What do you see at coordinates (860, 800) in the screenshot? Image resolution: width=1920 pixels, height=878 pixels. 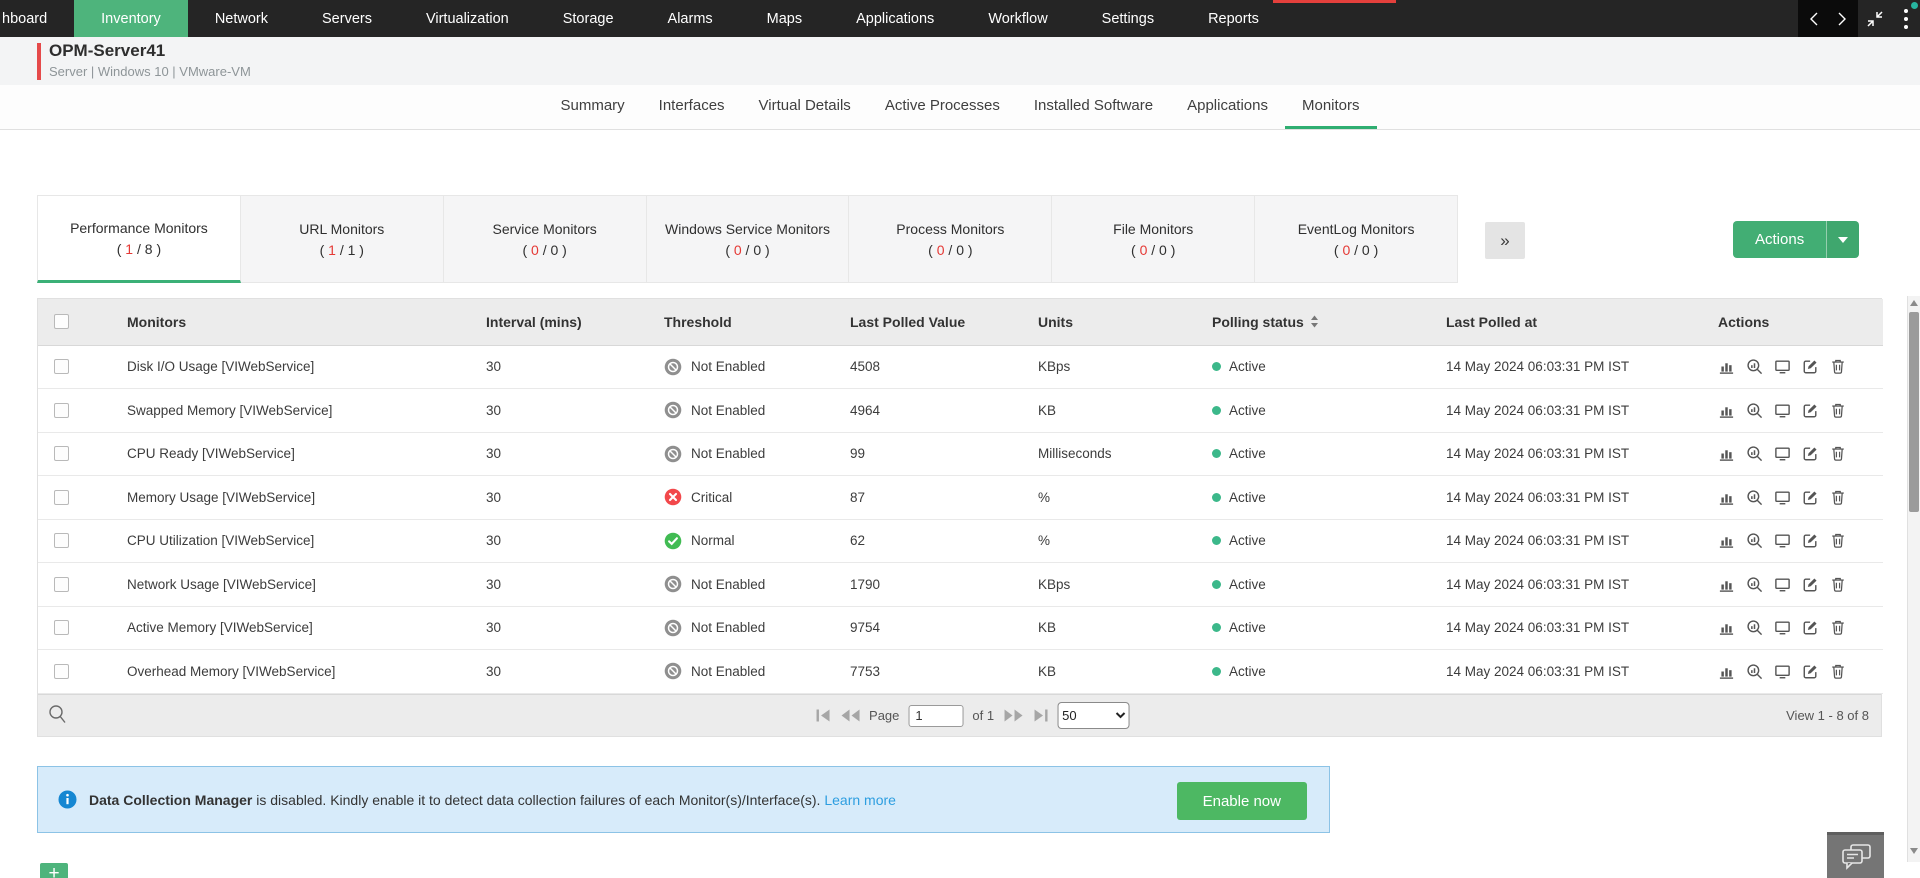 I see `learn-more-link: Learn more` at bounding box center [860, 800].